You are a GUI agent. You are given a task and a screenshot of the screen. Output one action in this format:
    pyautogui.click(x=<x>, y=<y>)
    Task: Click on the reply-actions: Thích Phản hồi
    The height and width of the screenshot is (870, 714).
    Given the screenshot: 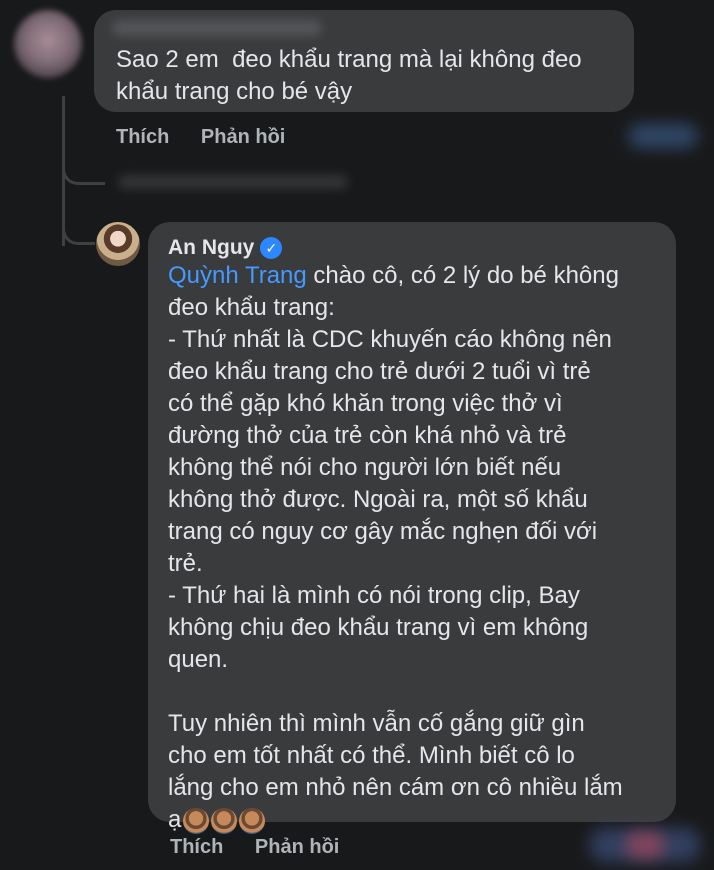 What is the action you would take?
    pyautogui.click(x=267, y=847)
    